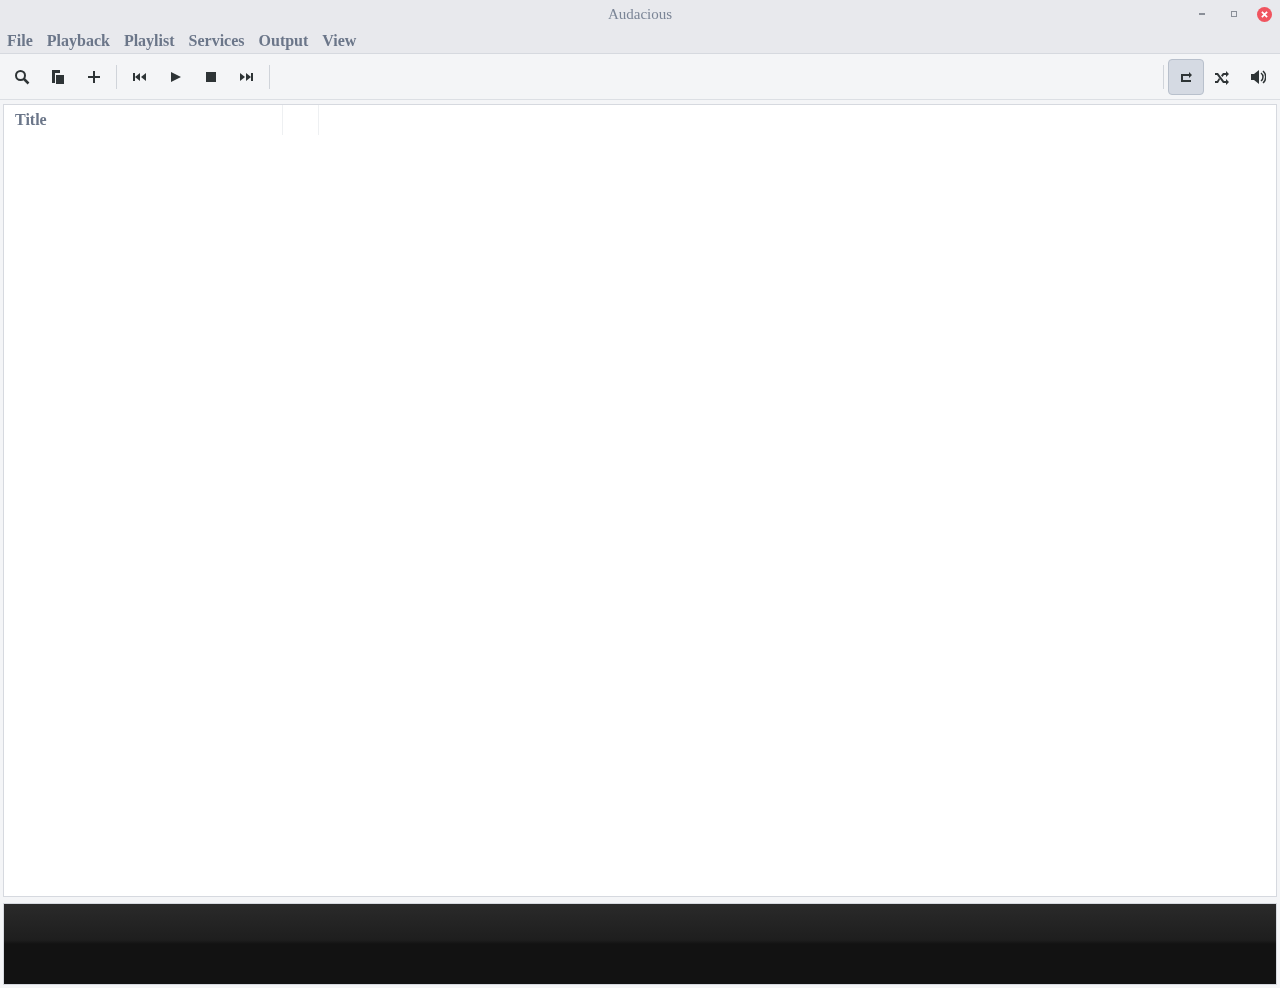 This screenshot has height=988, width=1280. Describe the element at coordinates (283, 40) in the screenshot. I see `menu-item: Output` at that location.